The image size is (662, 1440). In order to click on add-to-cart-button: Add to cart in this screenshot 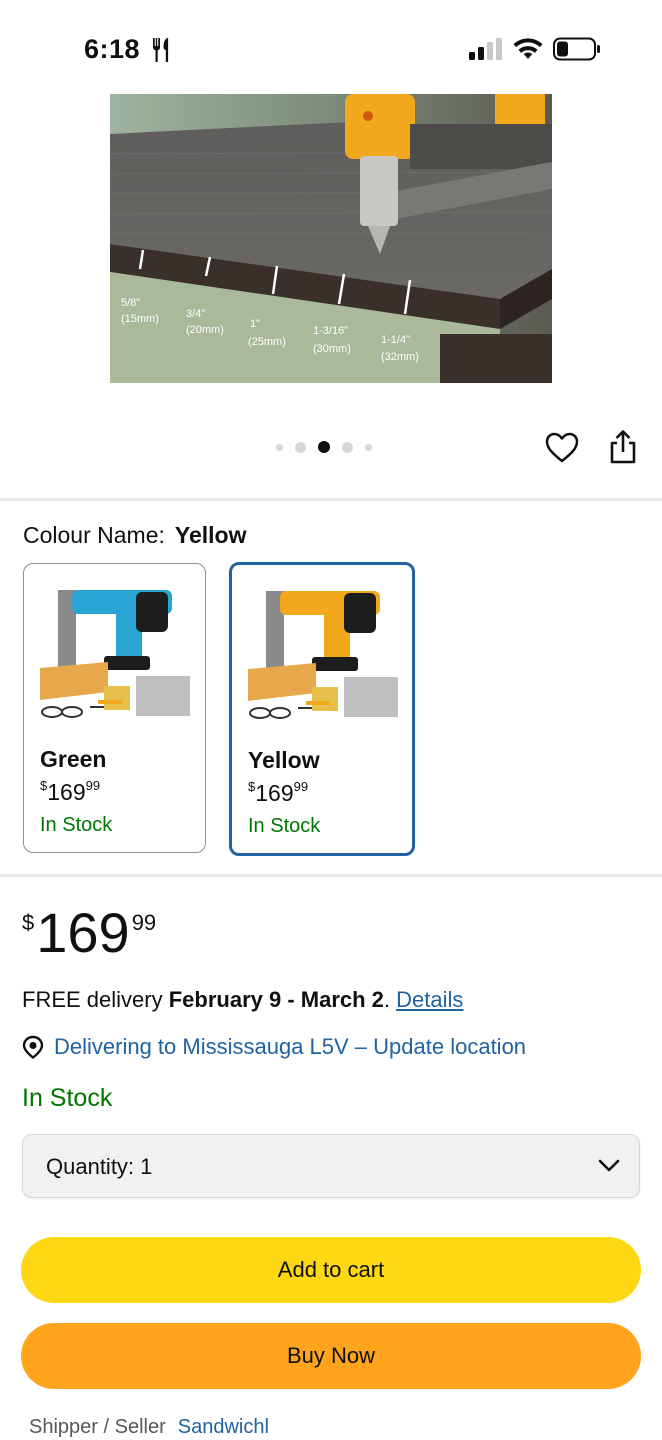, I will do `click(331, 1270)`.